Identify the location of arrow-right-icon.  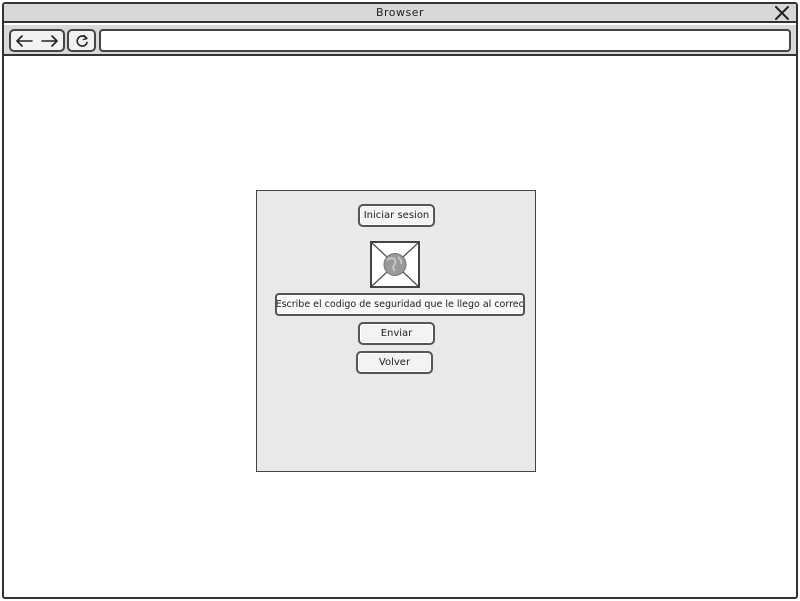
(49, 40).